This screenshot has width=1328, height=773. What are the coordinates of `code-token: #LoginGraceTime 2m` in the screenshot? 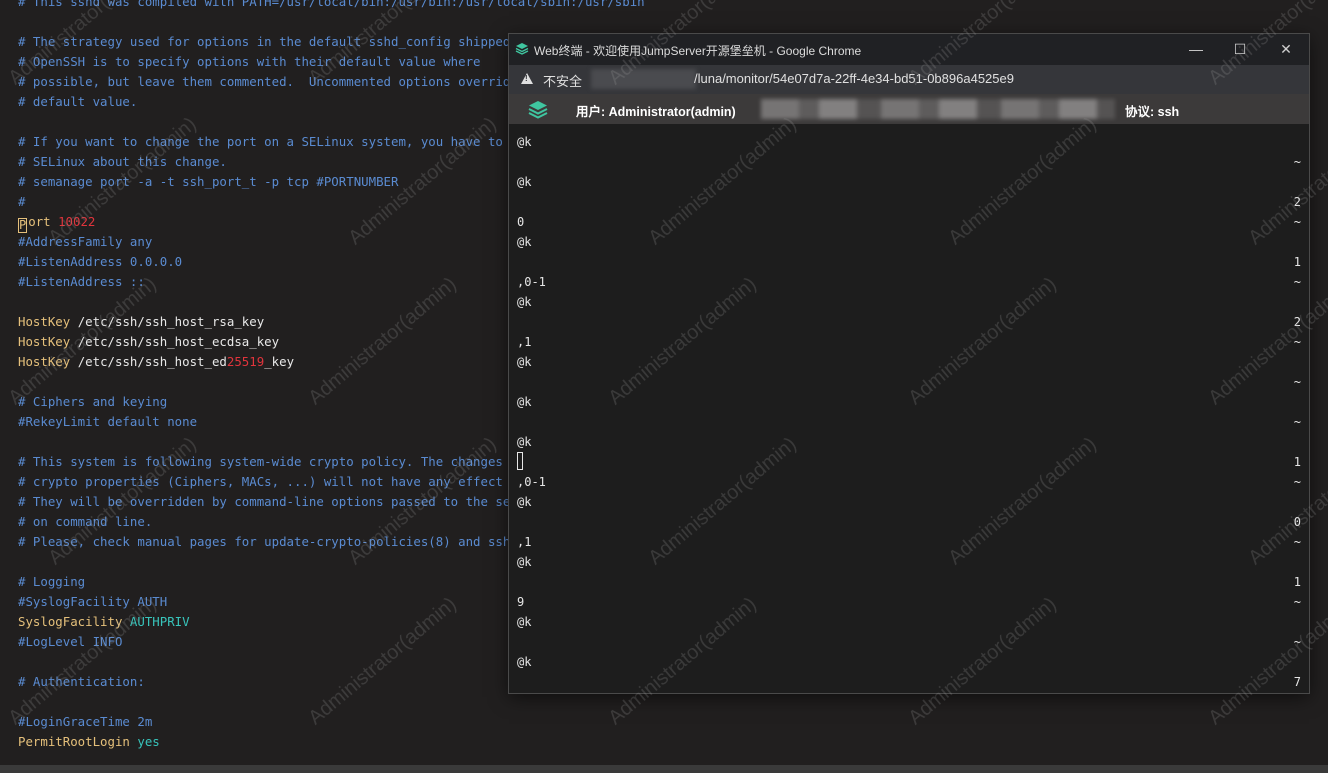 It's located at (85, 721).